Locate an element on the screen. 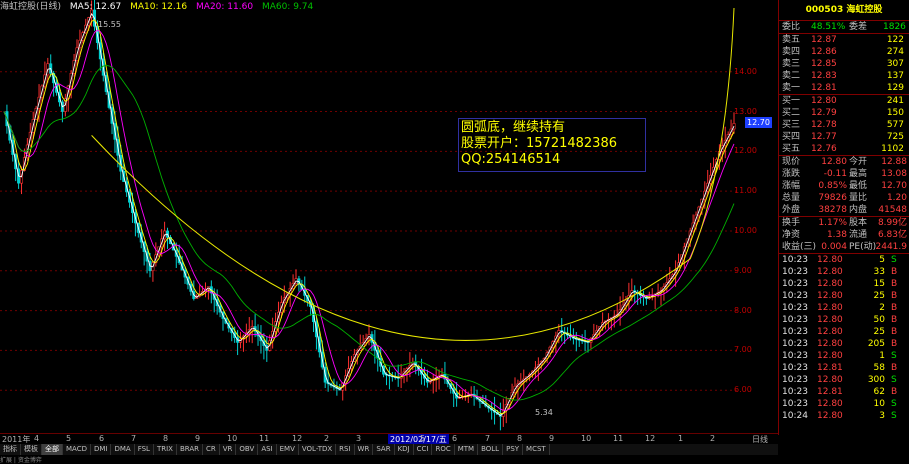 The width and height of the screenshot is (909, 464). indicator-tab: DMI is located at coordinates (101, 449).